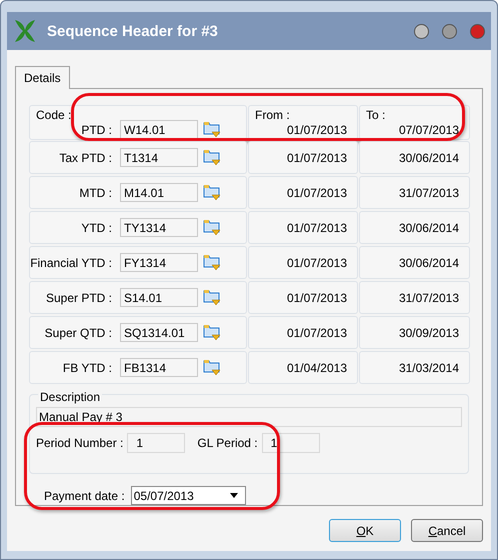 This screenshot has width=498, height=560. I want to click on code-field: W14.01, so click(159, 129).